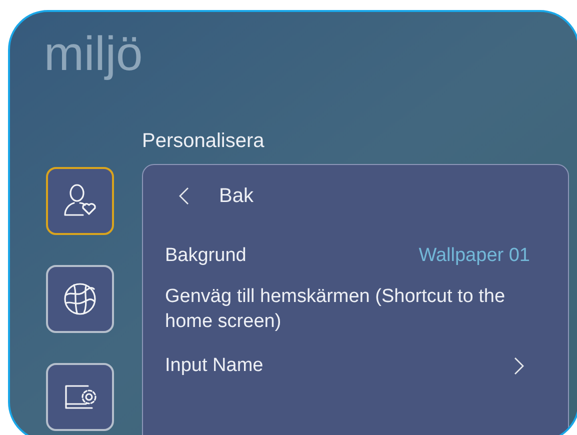 The width and height of the screenshot is (577, 435). I want to click on back-chevron-icon, so click(184, 196).